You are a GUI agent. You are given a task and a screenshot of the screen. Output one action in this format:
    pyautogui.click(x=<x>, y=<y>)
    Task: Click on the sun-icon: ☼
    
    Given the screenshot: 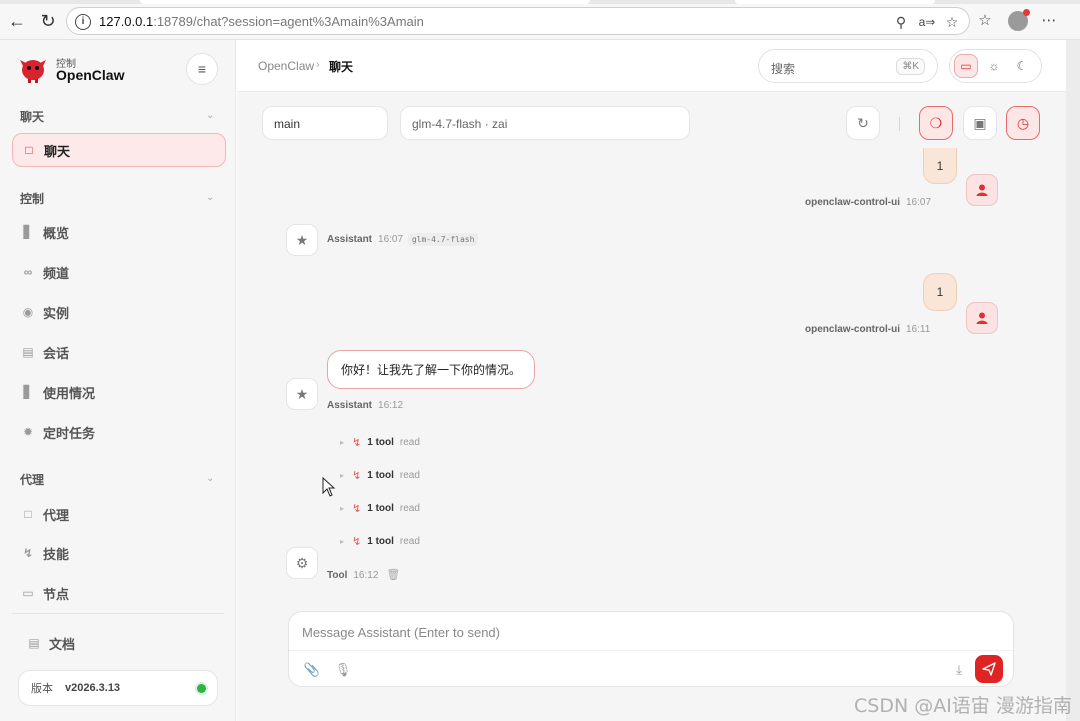 What is the action you would take?
    pyautogui.click(x=994, y=66)
    